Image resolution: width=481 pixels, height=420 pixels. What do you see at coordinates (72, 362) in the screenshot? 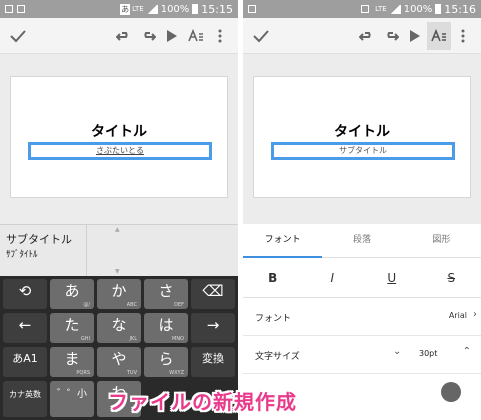
I see `key-ma: ま PQRS` at bounding box center [72, 362].